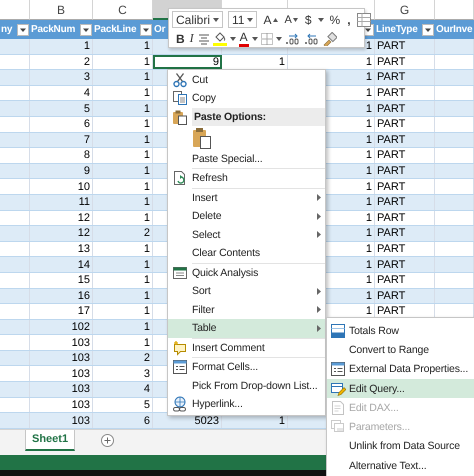 Image resolution: width=474 pixels, height=476 pixels. What do you see at coordinates (115, 29) in the screenshot?
I see `column-title: PackLine` at bounding box center [115, 29].